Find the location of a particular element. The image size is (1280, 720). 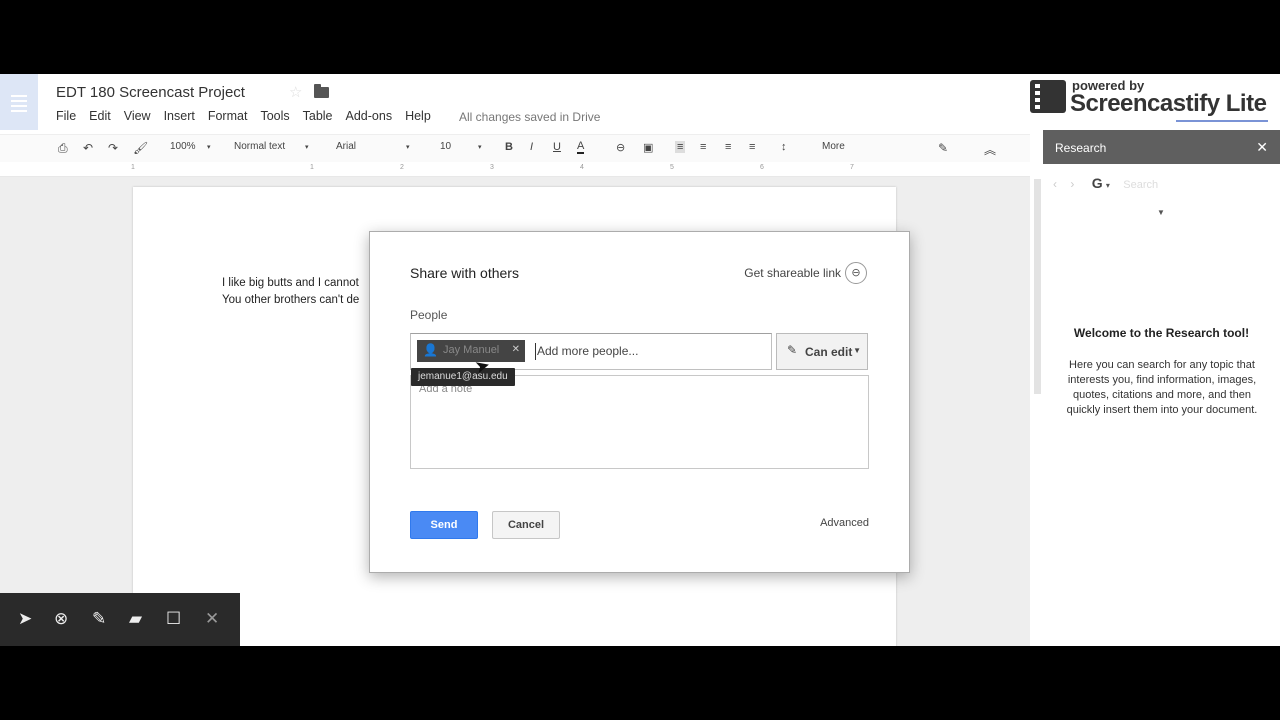

ruler-mark: 4 is located at coordinates (582, 167).